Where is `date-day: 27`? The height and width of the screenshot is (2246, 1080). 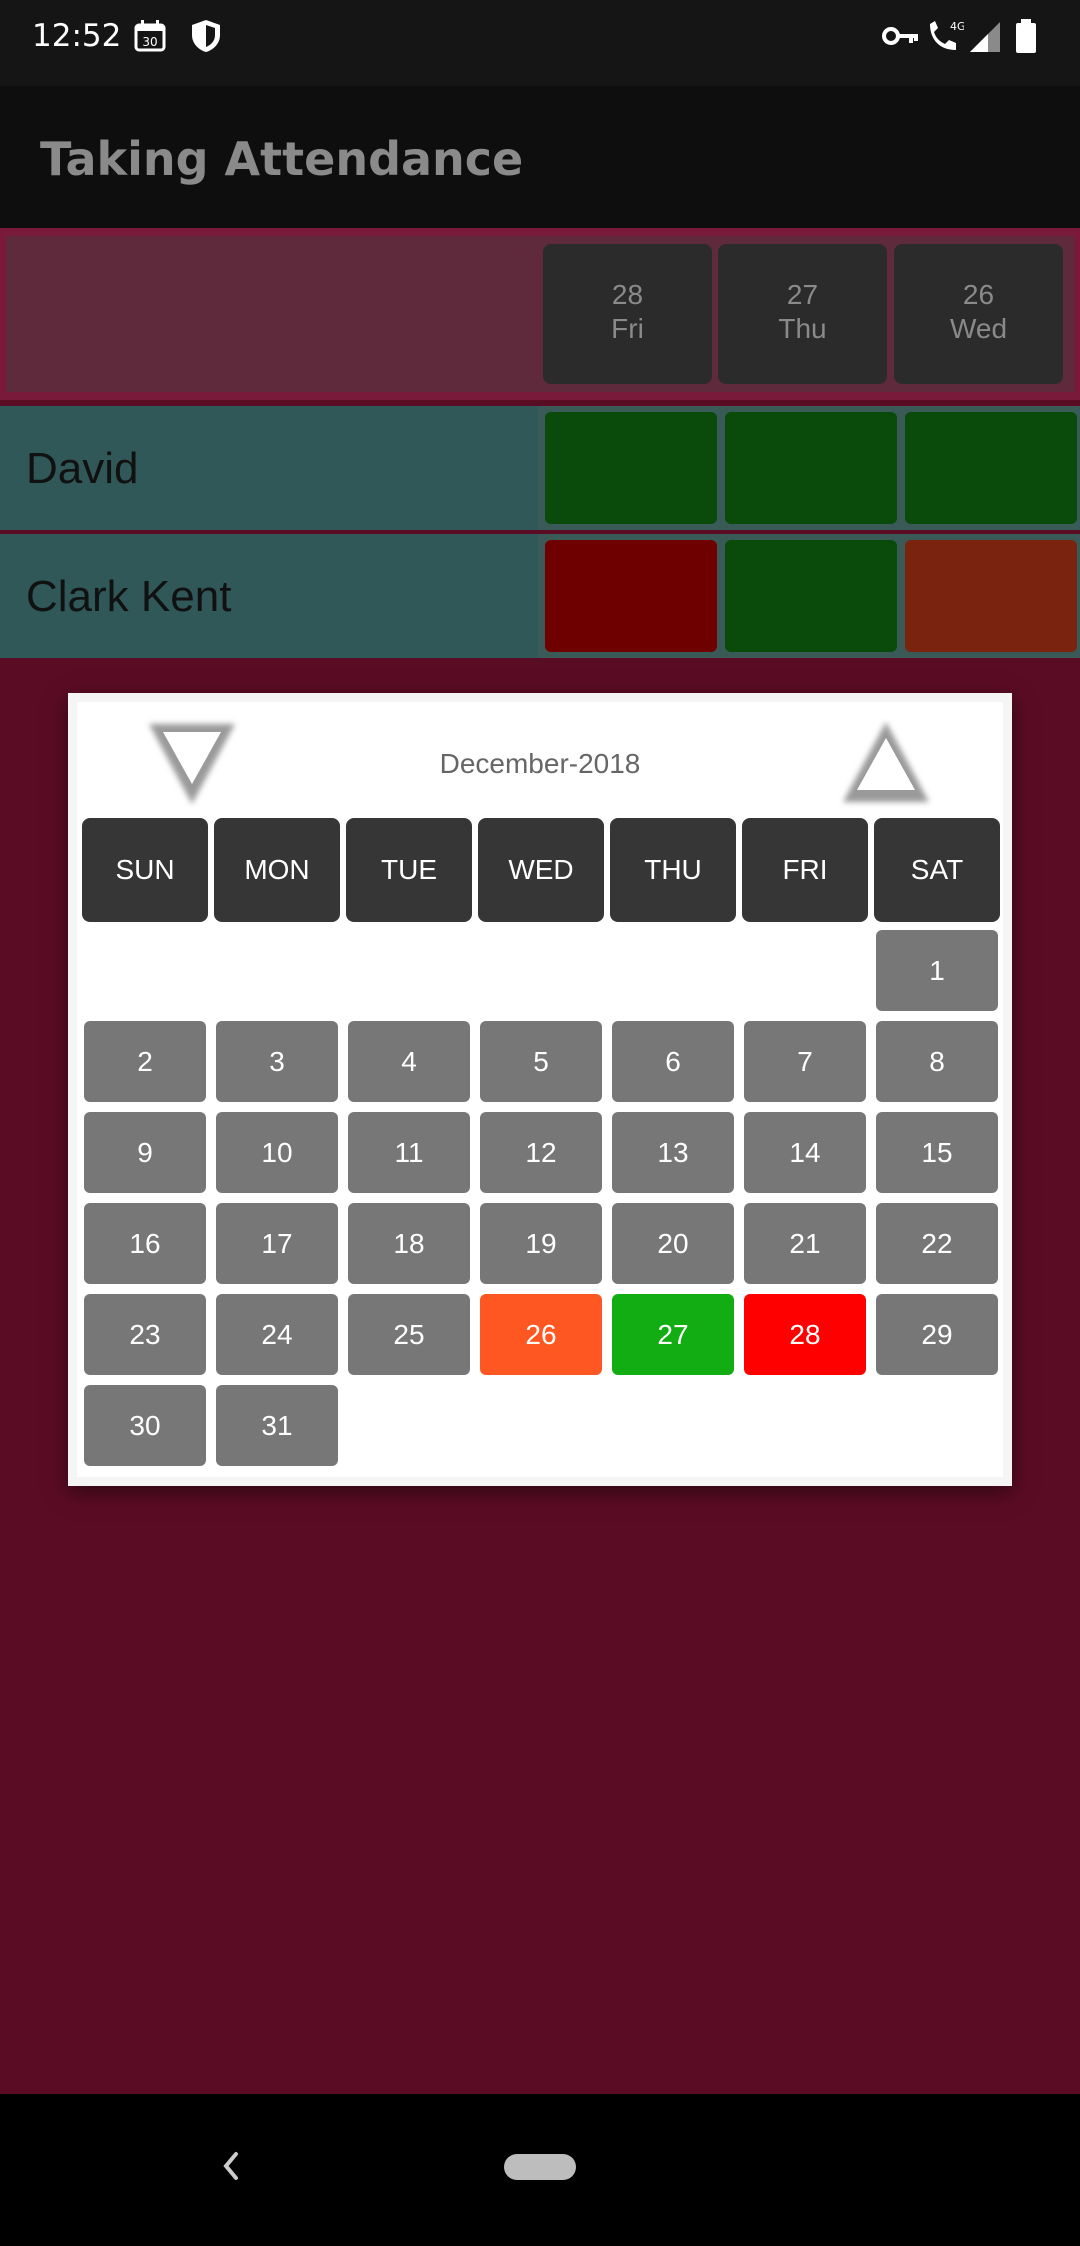 date-day: 27 is located at coordinates (802, 294).